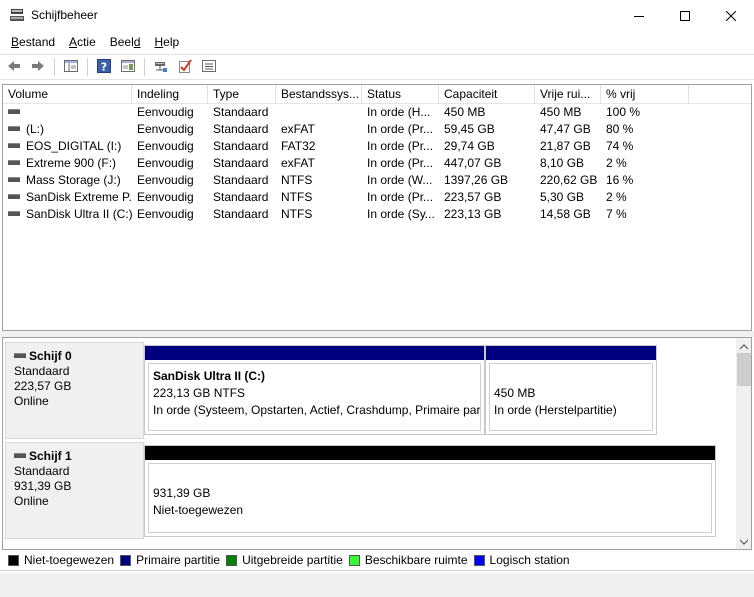 The image size is (754, 597). I want to click on cell-text: 59,45 GB, so click(469, 129).